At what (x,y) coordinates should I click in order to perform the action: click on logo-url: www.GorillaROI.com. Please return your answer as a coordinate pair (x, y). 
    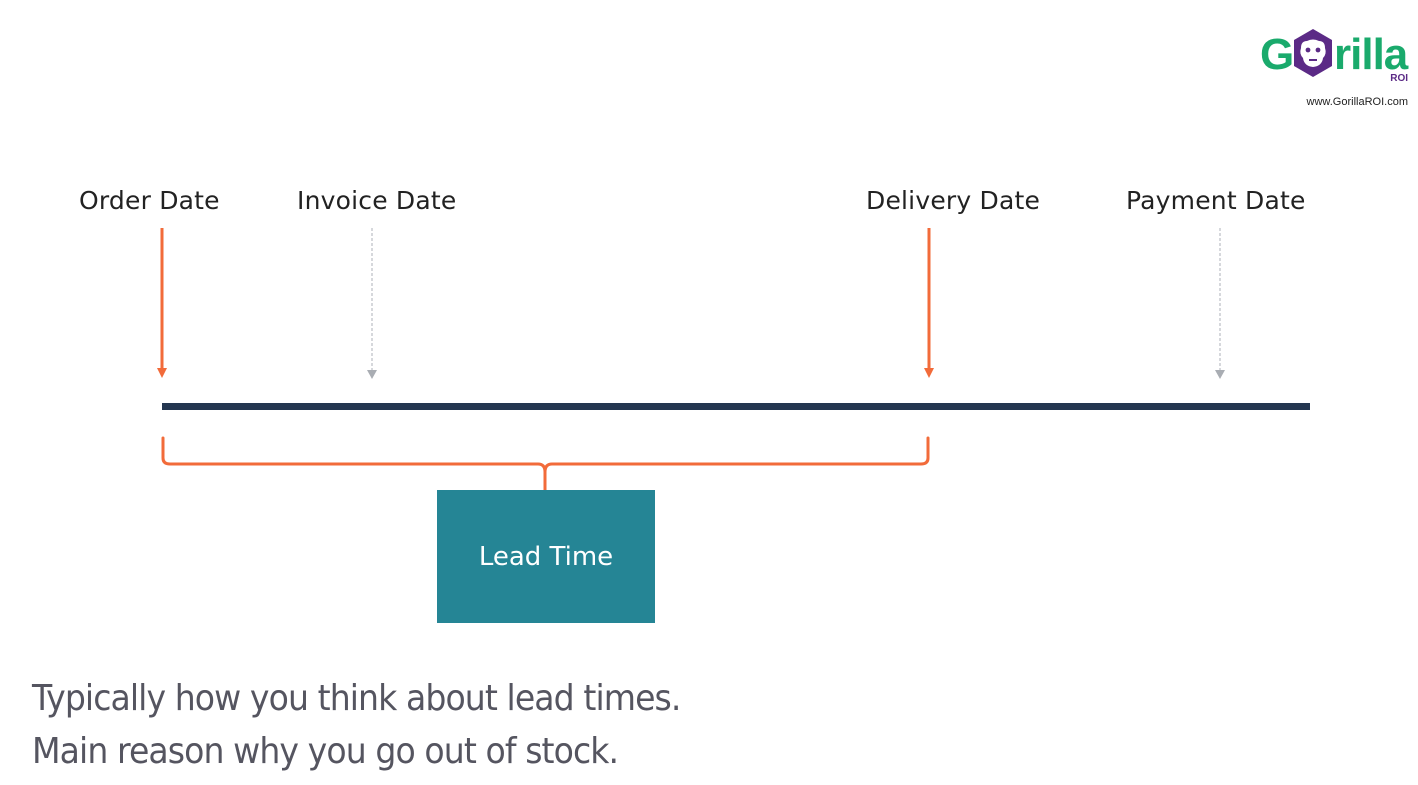
    Looking at the image, I should click on (1357, 102).